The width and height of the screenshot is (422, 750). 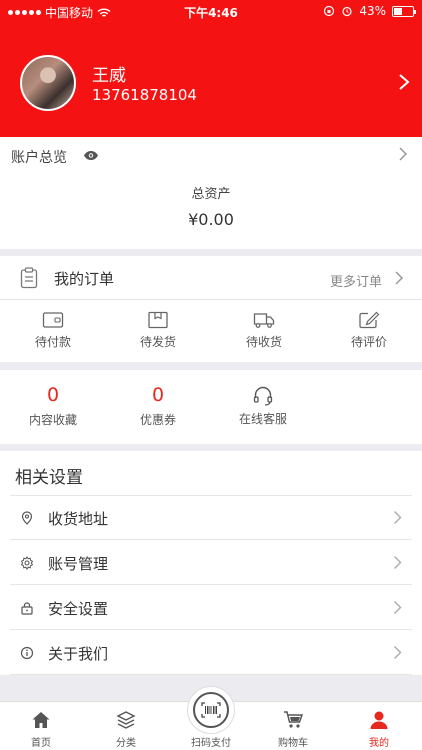 What do you see at coordinates (27, 653) in the screenshot?
I see `info-icon` at bounding box center [27, 653].